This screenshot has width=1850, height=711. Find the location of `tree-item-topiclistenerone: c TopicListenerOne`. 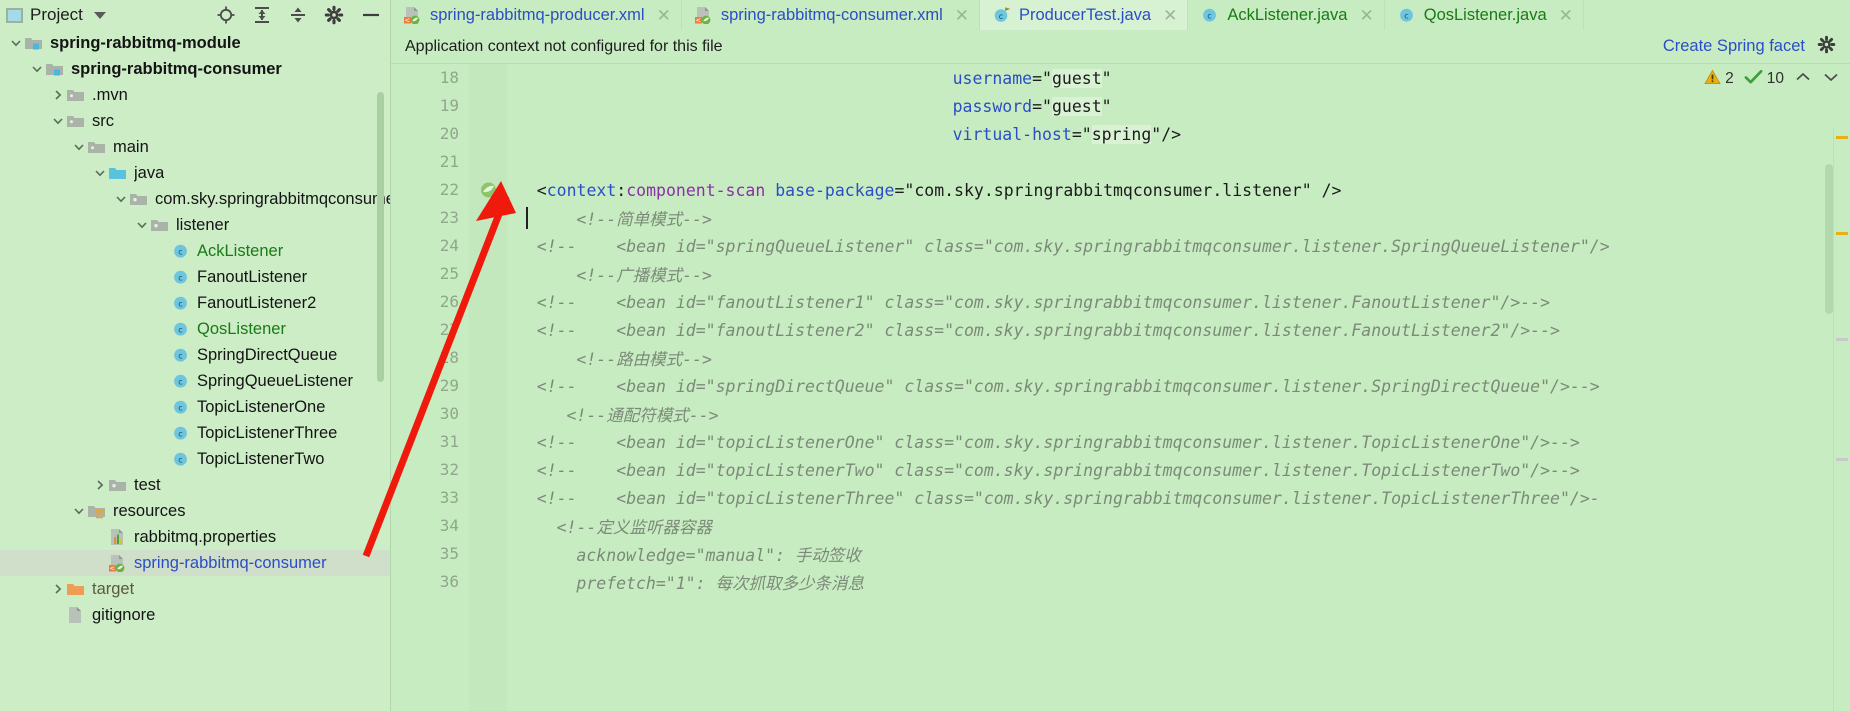

tree-item-topiclistenerone: c TopicListenerOne is located at coordinates (195, 407).